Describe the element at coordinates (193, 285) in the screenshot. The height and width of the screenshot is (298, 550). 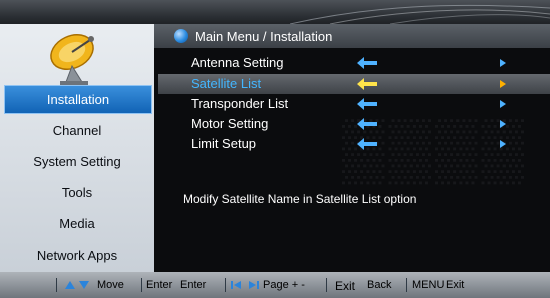
I see `enter-hint: Enter` at that location.